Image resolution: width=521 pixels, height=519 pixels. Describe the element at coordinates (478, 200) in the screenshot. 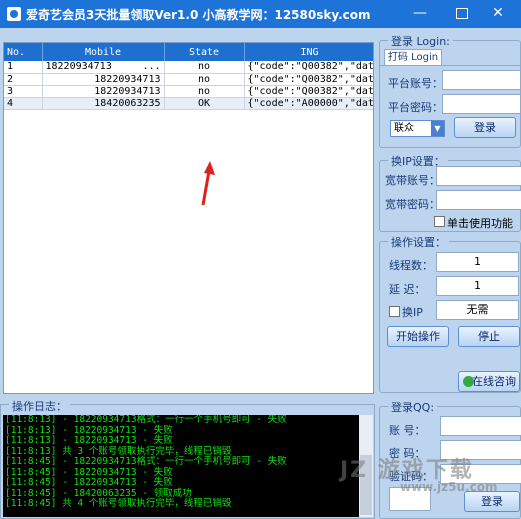

I see `broadband-password-input` at that location.